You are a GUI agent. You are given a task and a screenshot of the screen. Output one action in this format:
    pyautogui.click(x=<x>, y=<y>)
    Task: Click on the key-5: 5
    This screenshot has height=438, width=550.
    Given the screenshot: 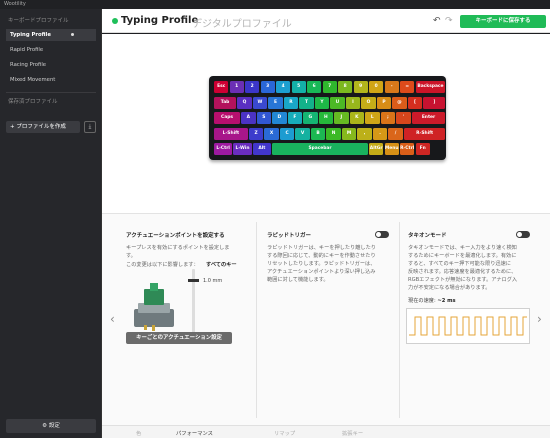 What is the action you would take?
    pyautogui.click(x=298, y=87)
    